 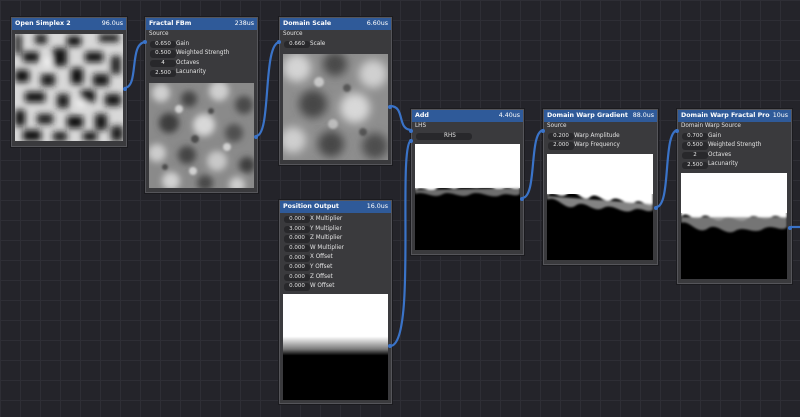 What do you see at coordinates (725, 115) in the screenshot?
I see `node-title: Domain Warp Fractal Progressive` at bounding box center [725, 115].